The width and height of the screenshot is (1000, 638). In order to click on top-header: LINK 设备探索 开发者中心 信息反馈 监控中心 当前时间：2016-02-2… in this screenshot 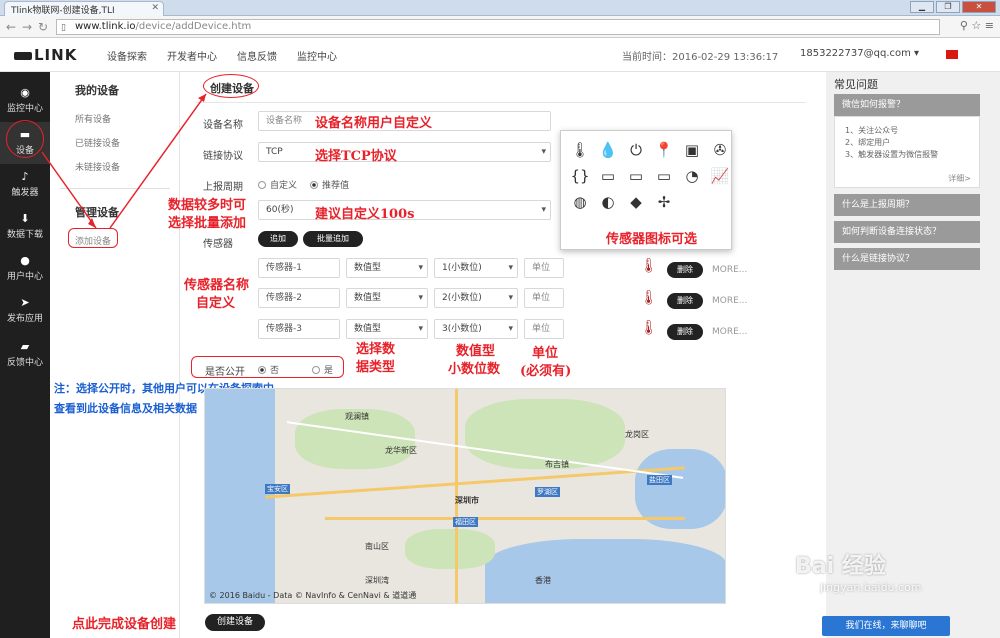, I will do `click(500, 55)`.